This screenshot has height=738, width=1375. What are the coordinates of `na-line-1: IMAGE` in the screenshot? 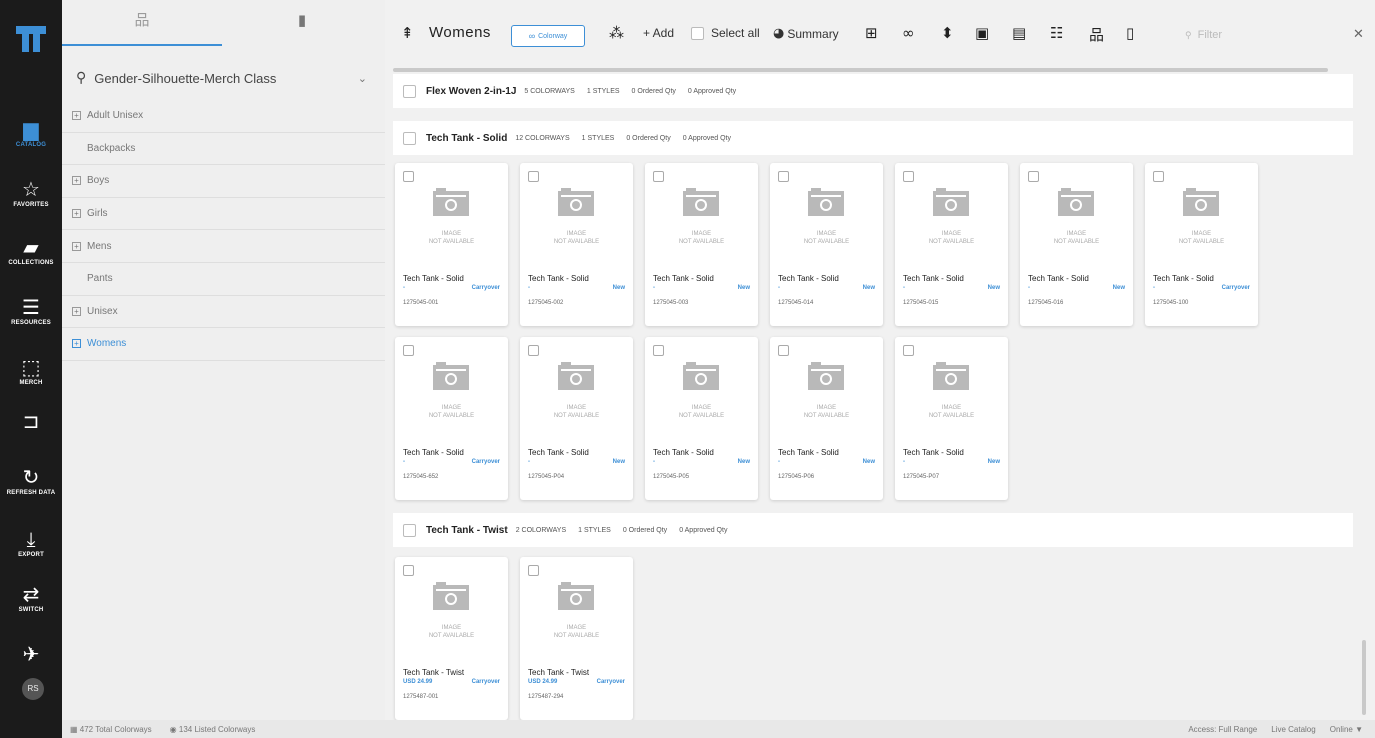 It's located at (451, 628).